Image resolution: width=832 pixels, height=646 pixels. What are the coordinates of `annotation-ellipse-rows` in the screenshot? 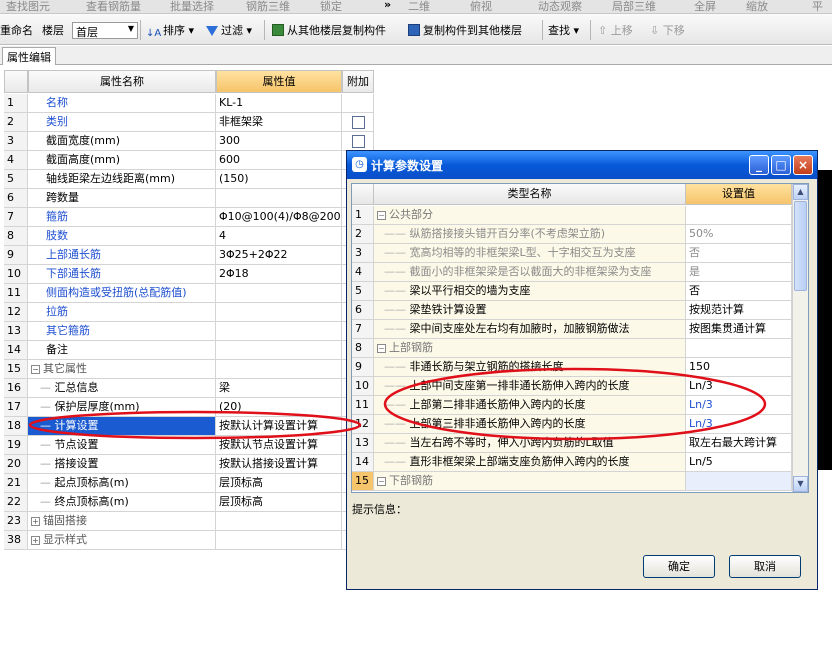 It's located at (575, 404).